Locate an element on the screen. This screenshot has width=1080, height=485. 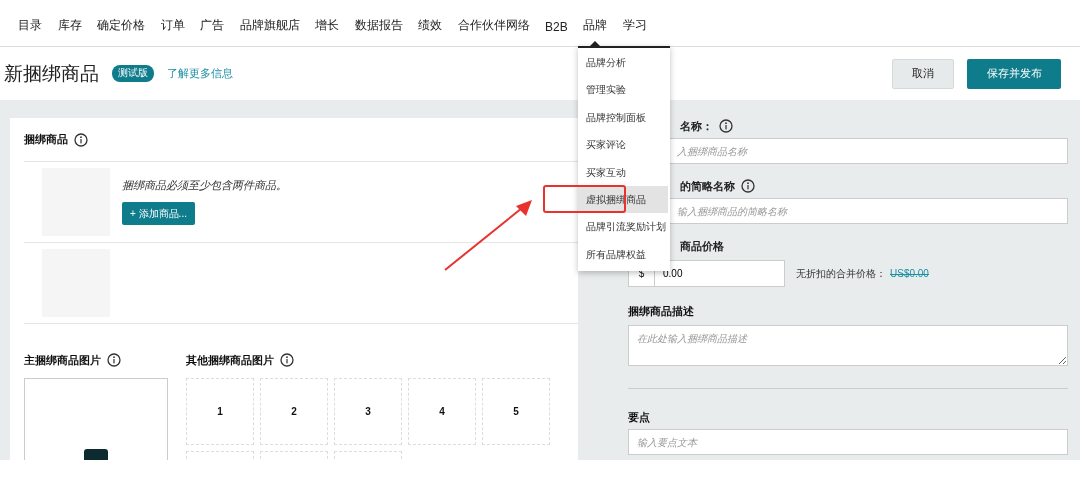
combined-price-value: US$0.00 is located at coordinates (909, 273).